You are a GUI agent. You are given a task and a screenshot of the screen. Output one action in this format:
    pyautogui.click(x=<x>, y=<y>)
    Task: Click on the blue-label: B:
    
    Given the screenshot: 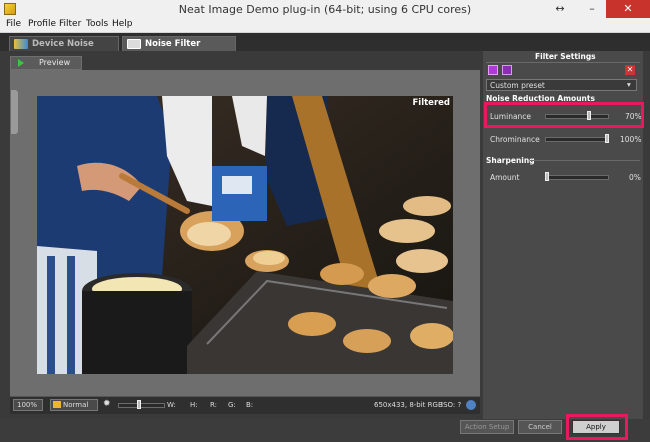 What is the action you would take?
    pyautogui.click(x=250, y=405)
    